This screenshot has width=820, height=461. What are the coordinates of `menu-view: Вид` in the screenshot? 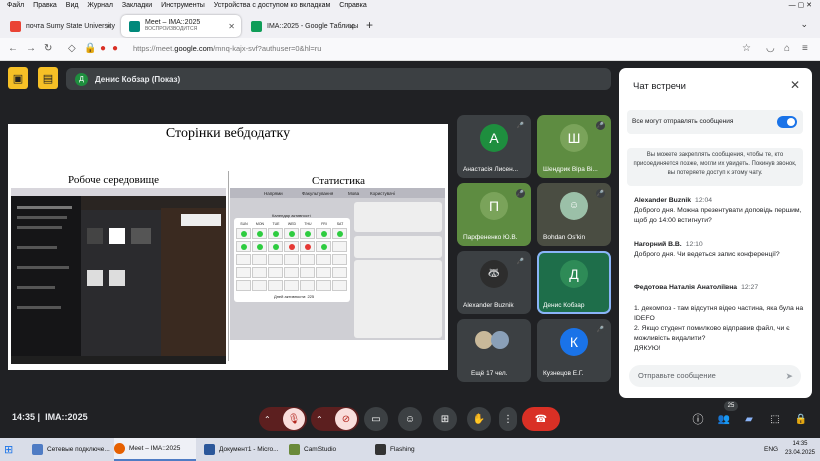 It's located at (72, 5).